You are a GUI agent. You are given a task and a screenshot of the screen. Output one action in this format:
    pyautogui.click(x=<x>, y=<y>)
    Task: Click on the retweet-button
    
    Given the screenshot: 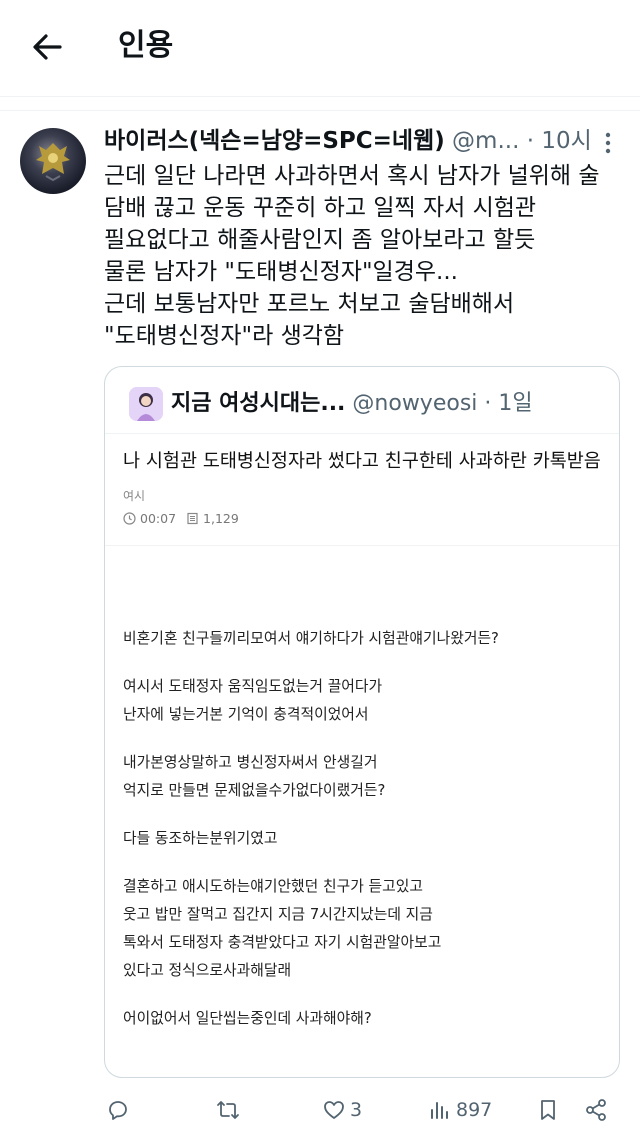 What is the action you would take?
    pyautogui.click(x=228, y=1110)
    